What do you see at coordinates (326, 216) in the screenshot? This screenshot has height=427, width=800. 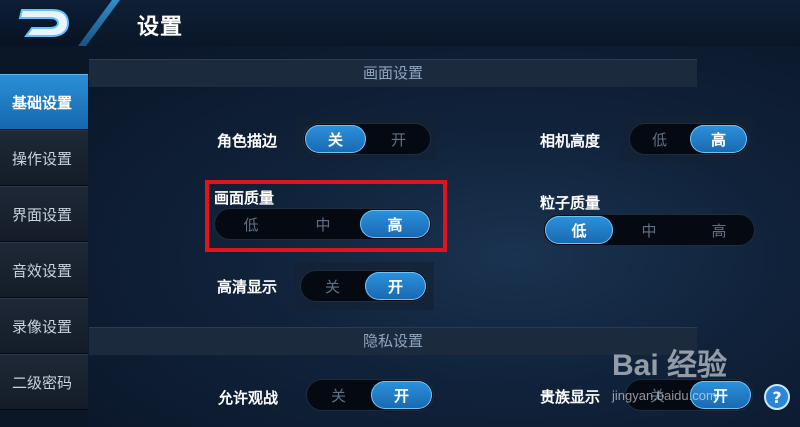 I see `highlight-annotation-box` at bounding box center [326, 216].